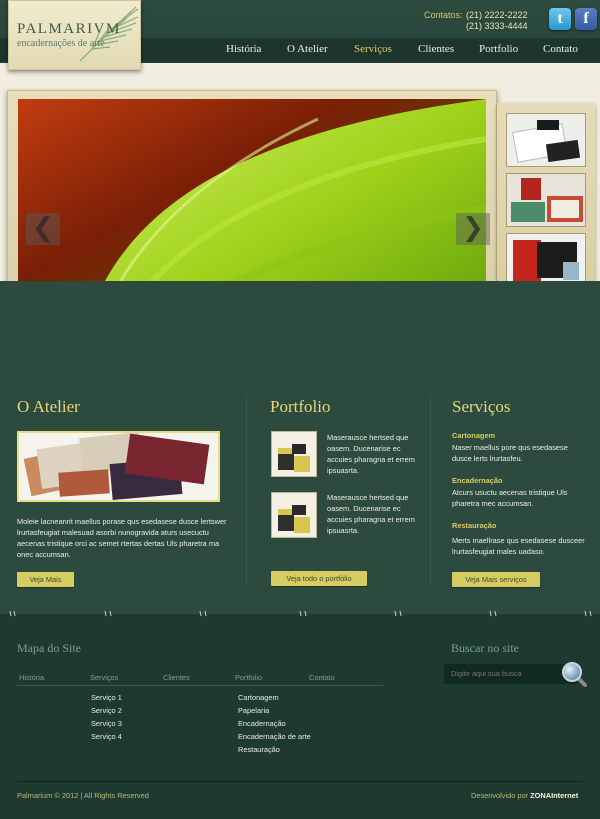 Image resolution: width=600 pixels, height=819 pixels. I want to click on search-icon, so click(574, 674).